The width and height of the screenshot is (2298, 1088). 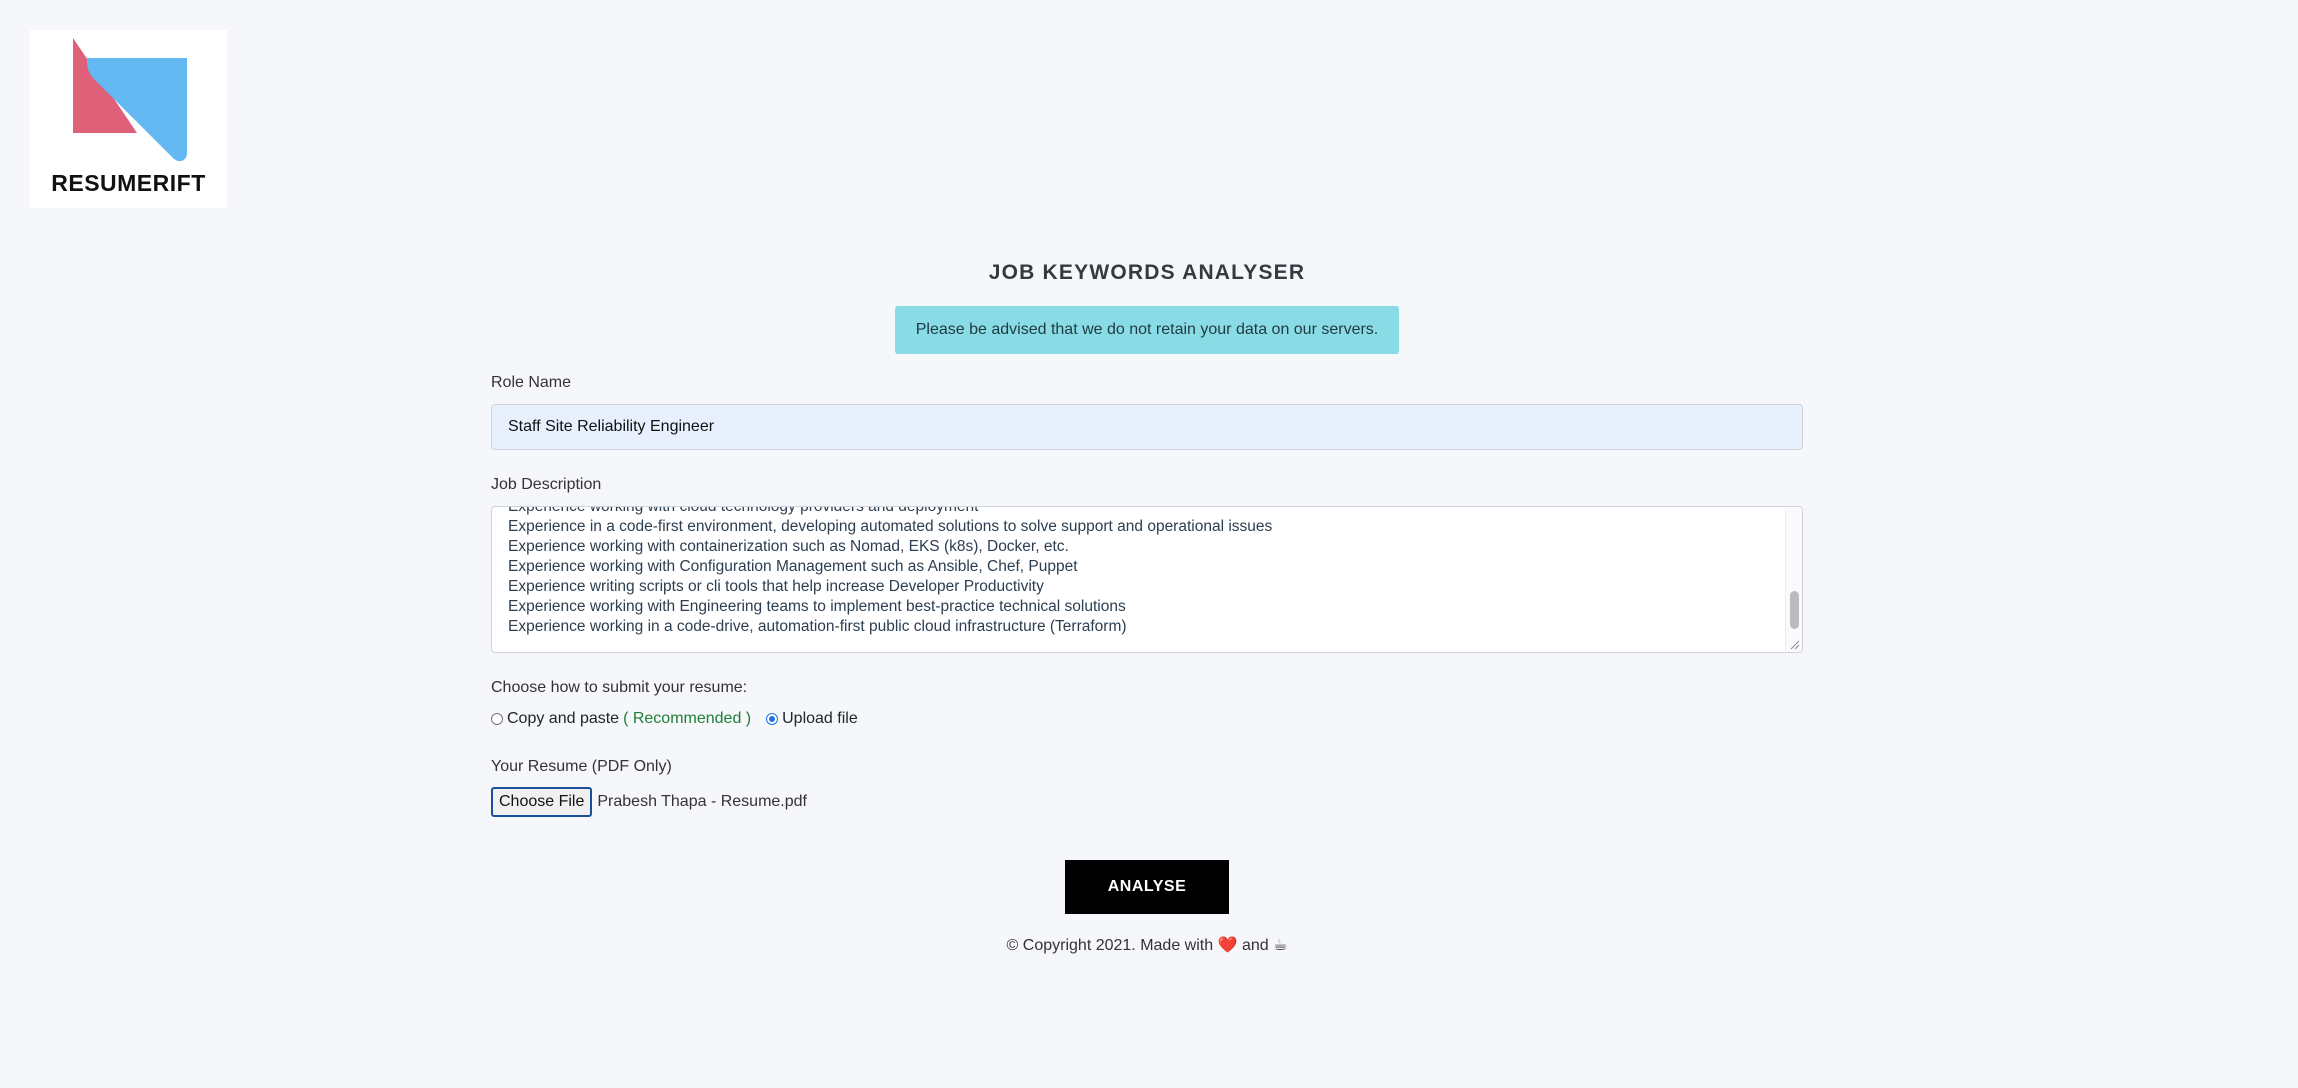 I want to click on scrollbar-thumb, so click(x=1794, y=610).